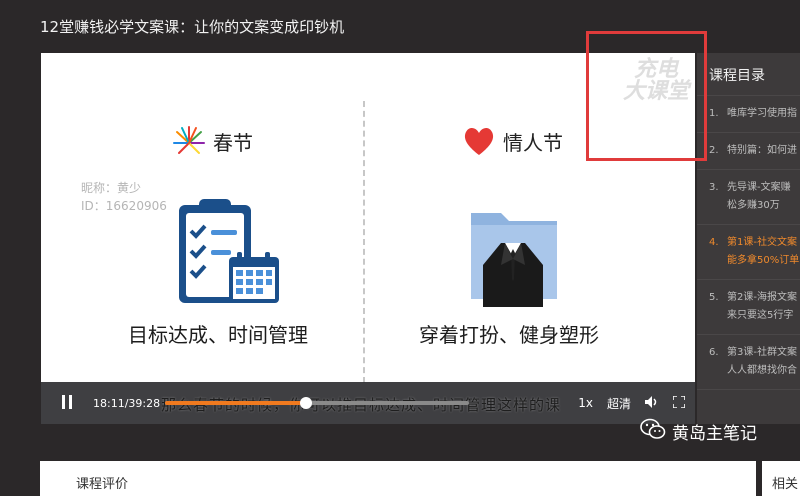 This screenshot has width=800, height=496. I want to click on right-caption: 穿着打扮、健身塑形, so click(509, 335).